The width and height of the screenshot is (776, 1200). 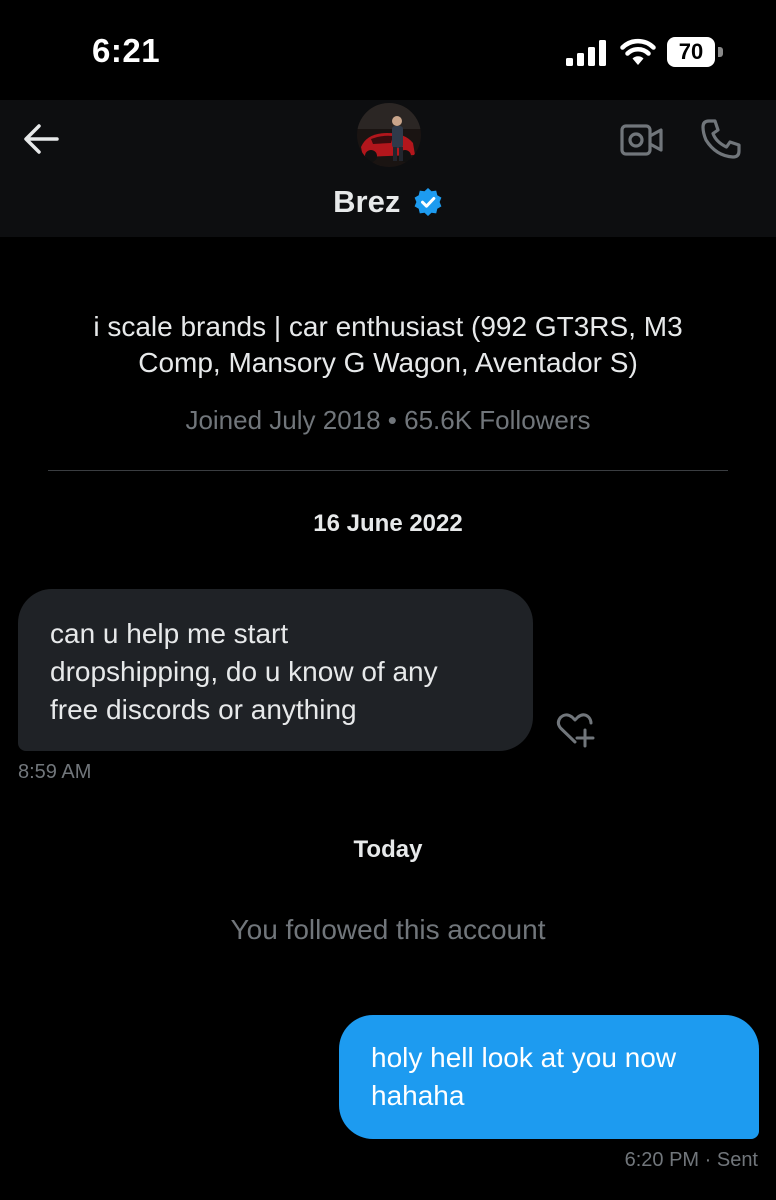 What do you see at coordinates (428, 202) in the screenshot?
I see `verified-badge-icon` at bounding box center [428, 202].